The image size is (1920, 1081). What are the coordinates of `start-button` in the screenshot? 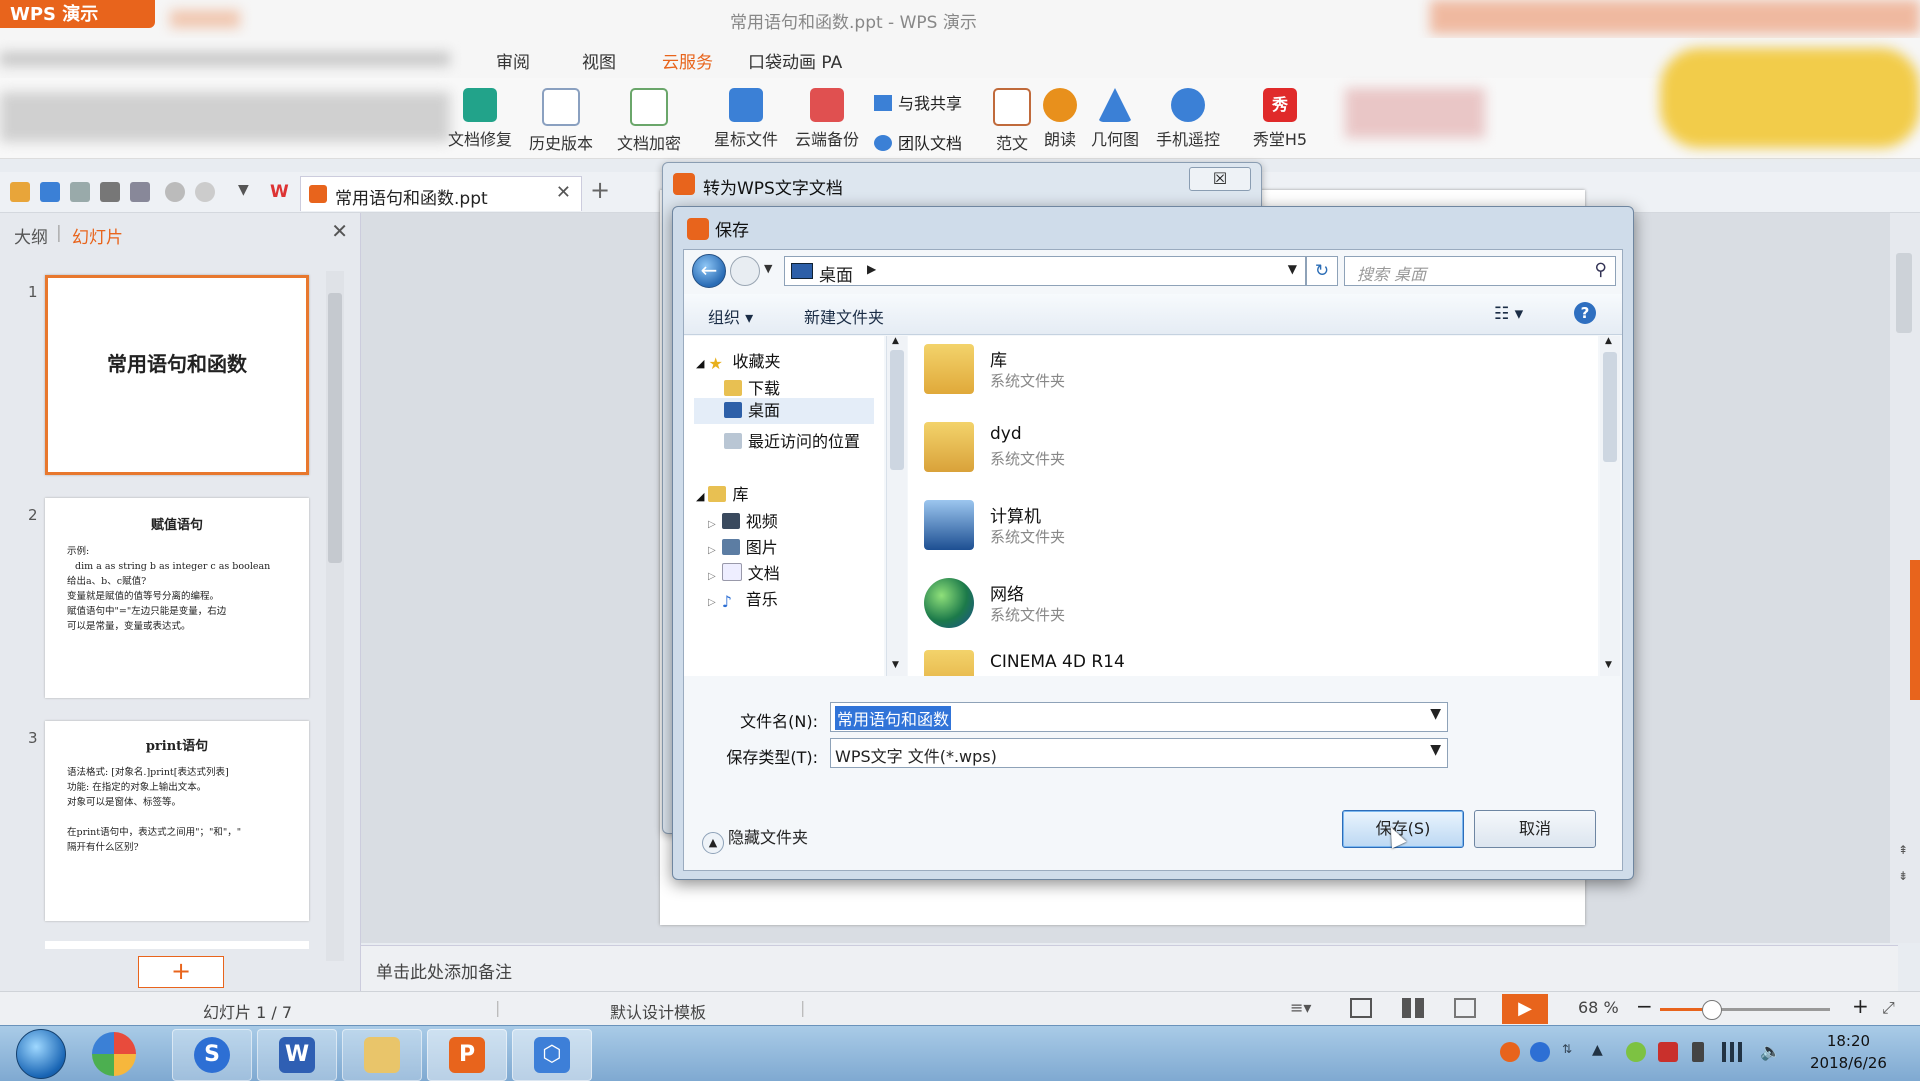 It's located at (41, 1054).